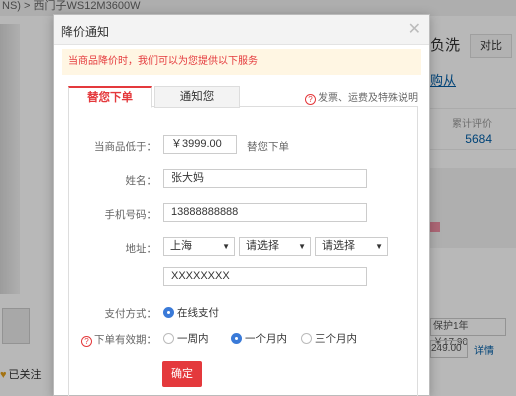 This screenshot has height=396, width=516. I want to click on payment-online-radio: 在线支付, so click(191, 312).